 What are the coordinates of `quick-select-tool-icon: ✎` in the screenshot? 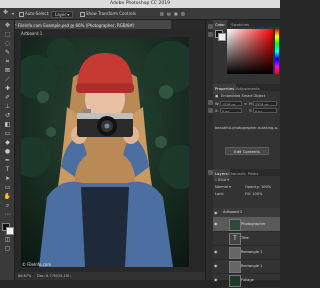 It's located at (7, 53).